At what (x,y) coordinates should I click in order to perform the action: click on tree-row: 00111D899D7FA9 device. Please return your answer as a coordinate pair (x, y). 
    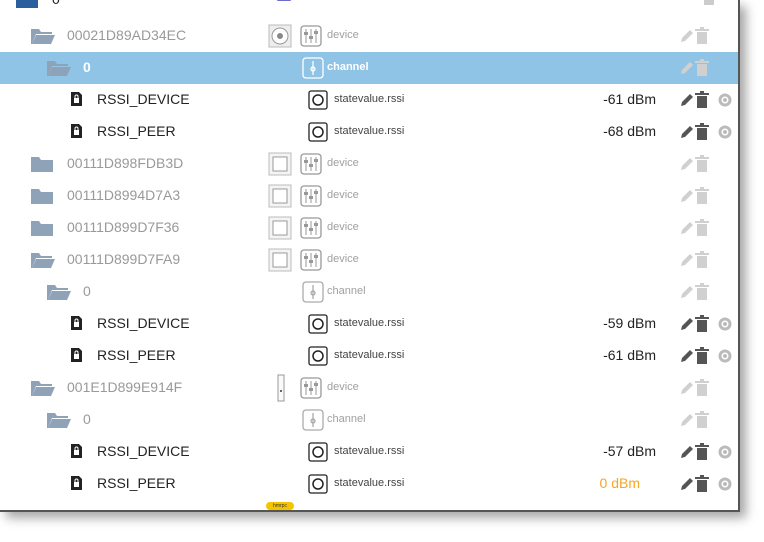
    Looking at the image, I should click on (369, 260).